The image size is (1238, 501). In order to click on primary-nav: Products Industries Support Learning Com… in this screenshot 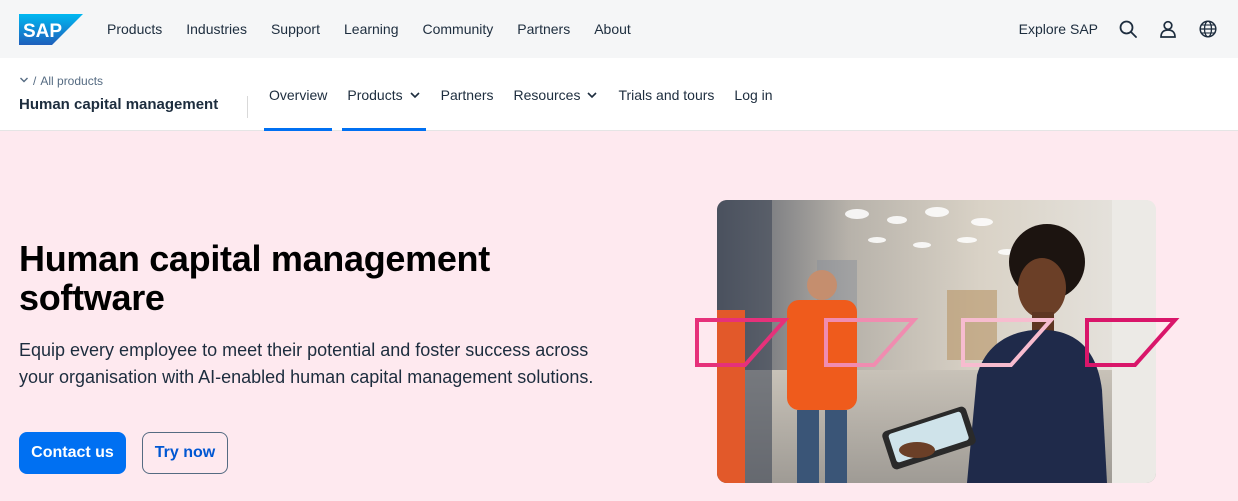, I will do `click(381, 29)`.